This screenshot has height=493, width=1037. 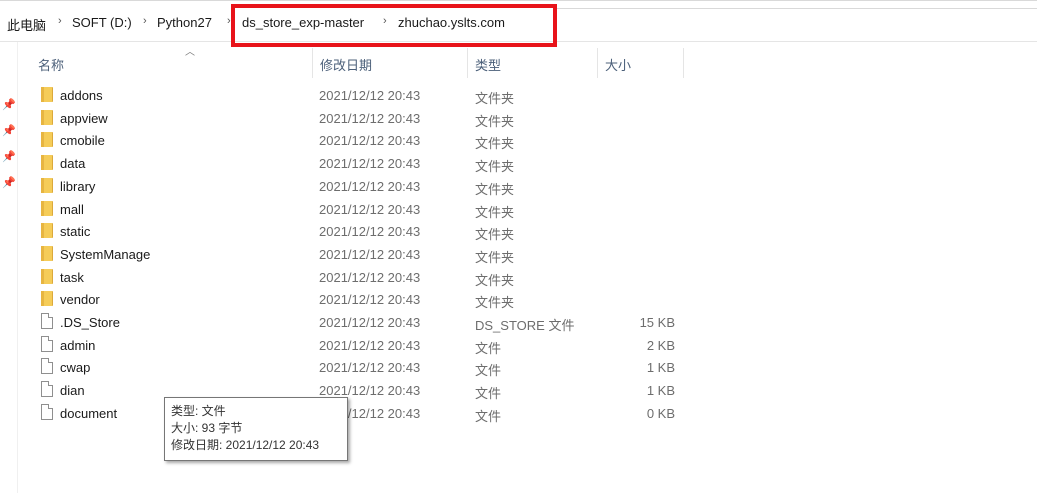 What do you see at coordinates (518, 231) in the screenshot?
I see `file-row: static 2021/12/12 20:43 文件夹` at bounding box center [518, 231].